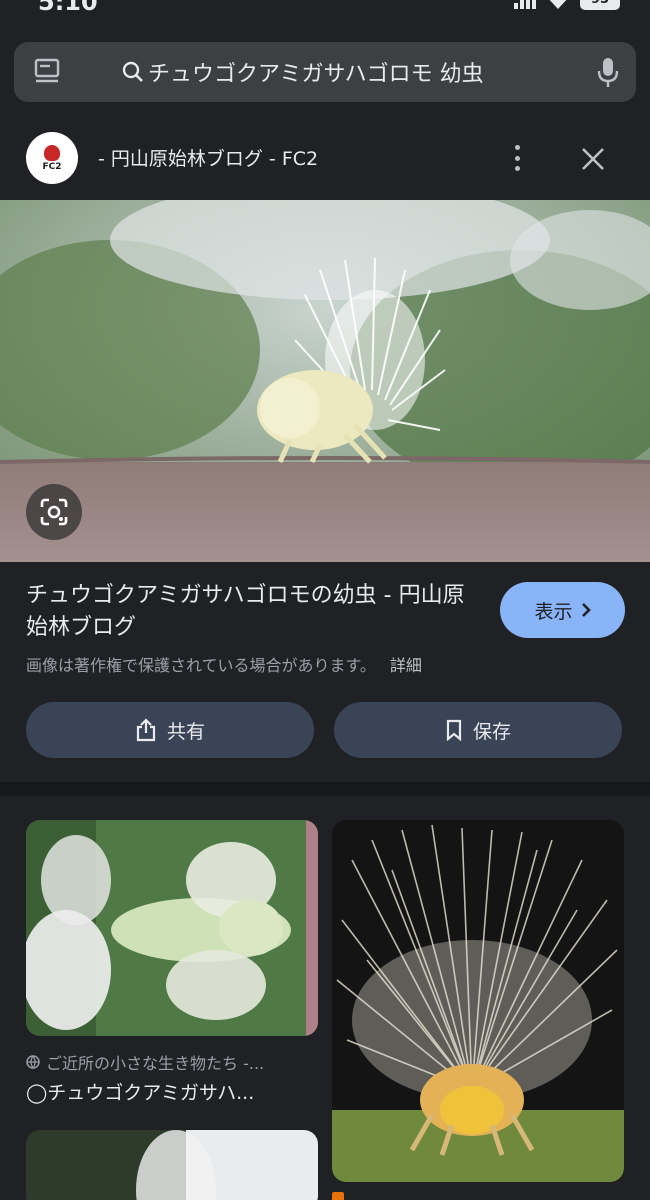  I want to click on chevron-right-icon, so click(586, 610).